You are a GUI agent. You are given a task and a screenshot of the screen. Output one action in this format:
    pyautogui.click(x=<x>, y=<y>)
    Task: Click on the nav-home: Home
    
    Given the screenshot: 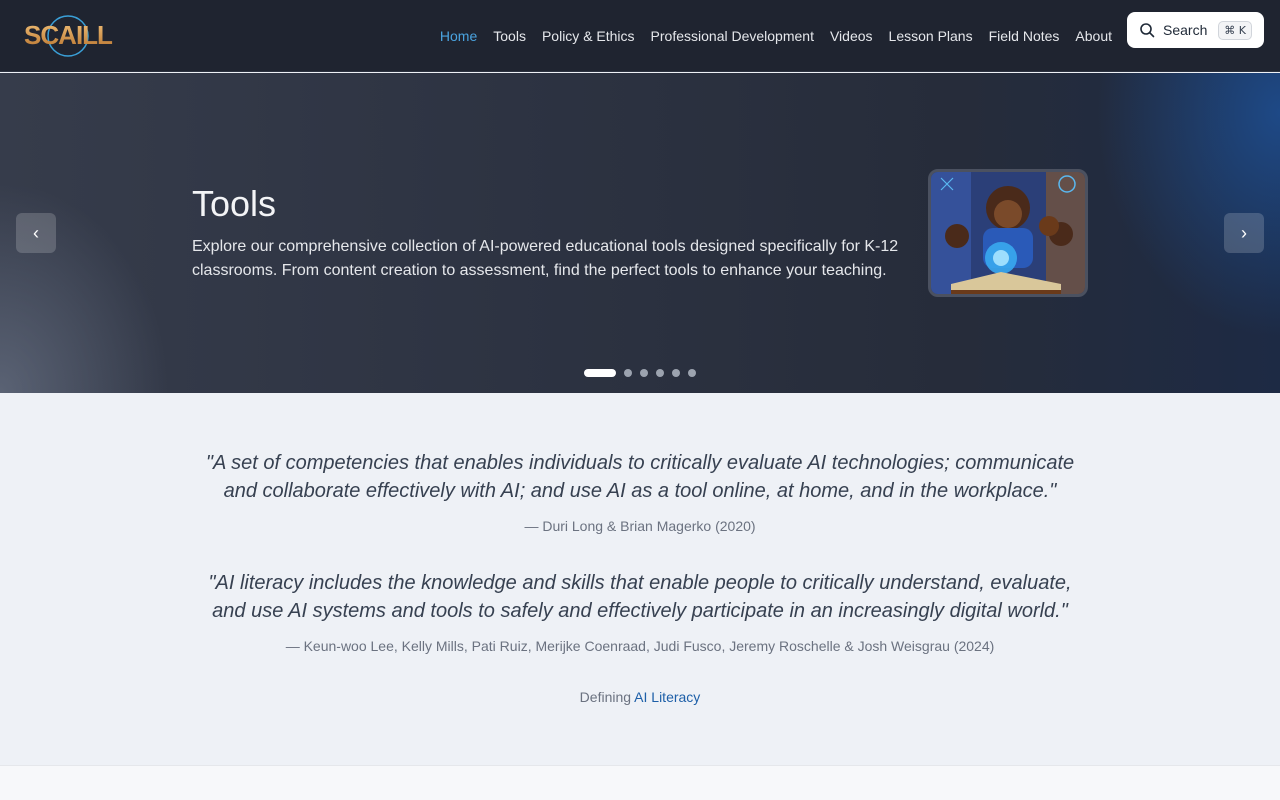 What is the action you would take?
    pyautogui.click(x=458, y=36)
    